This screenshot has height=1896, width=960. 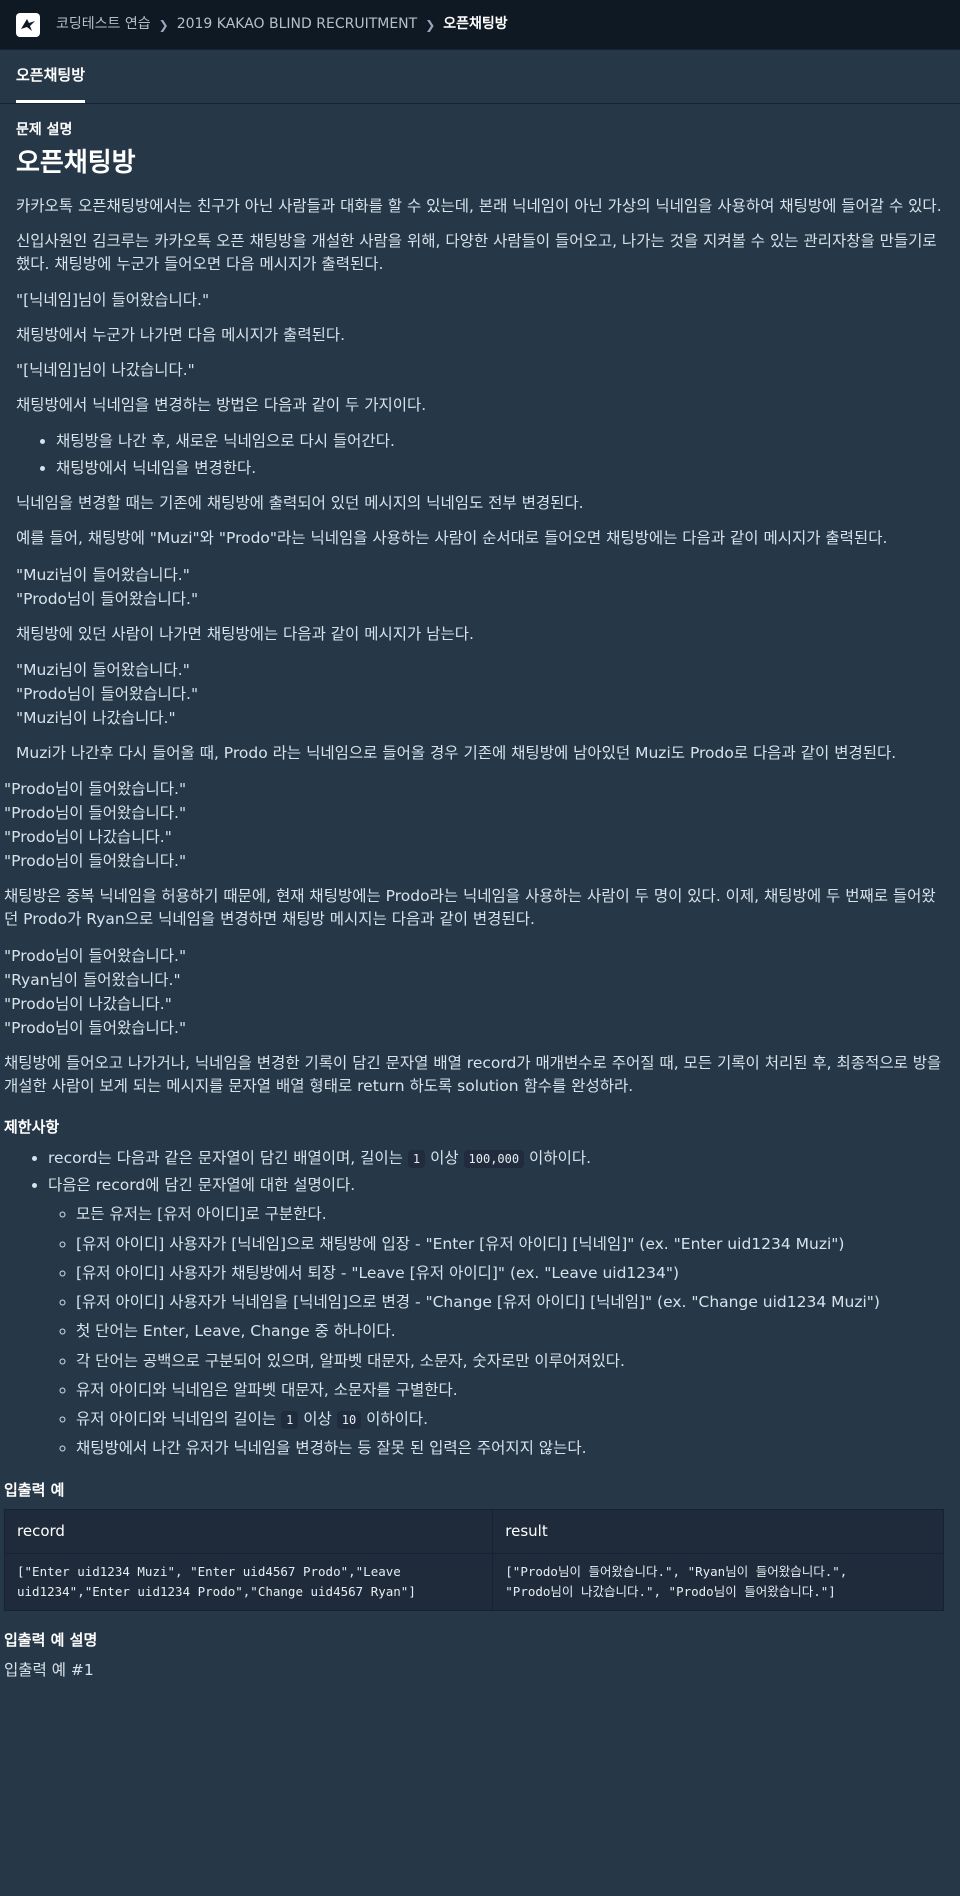 What do you see at coordinates (718, 1531) in the screenshot?
I see `column-header-result: result` at bounding box center [718, 1531].